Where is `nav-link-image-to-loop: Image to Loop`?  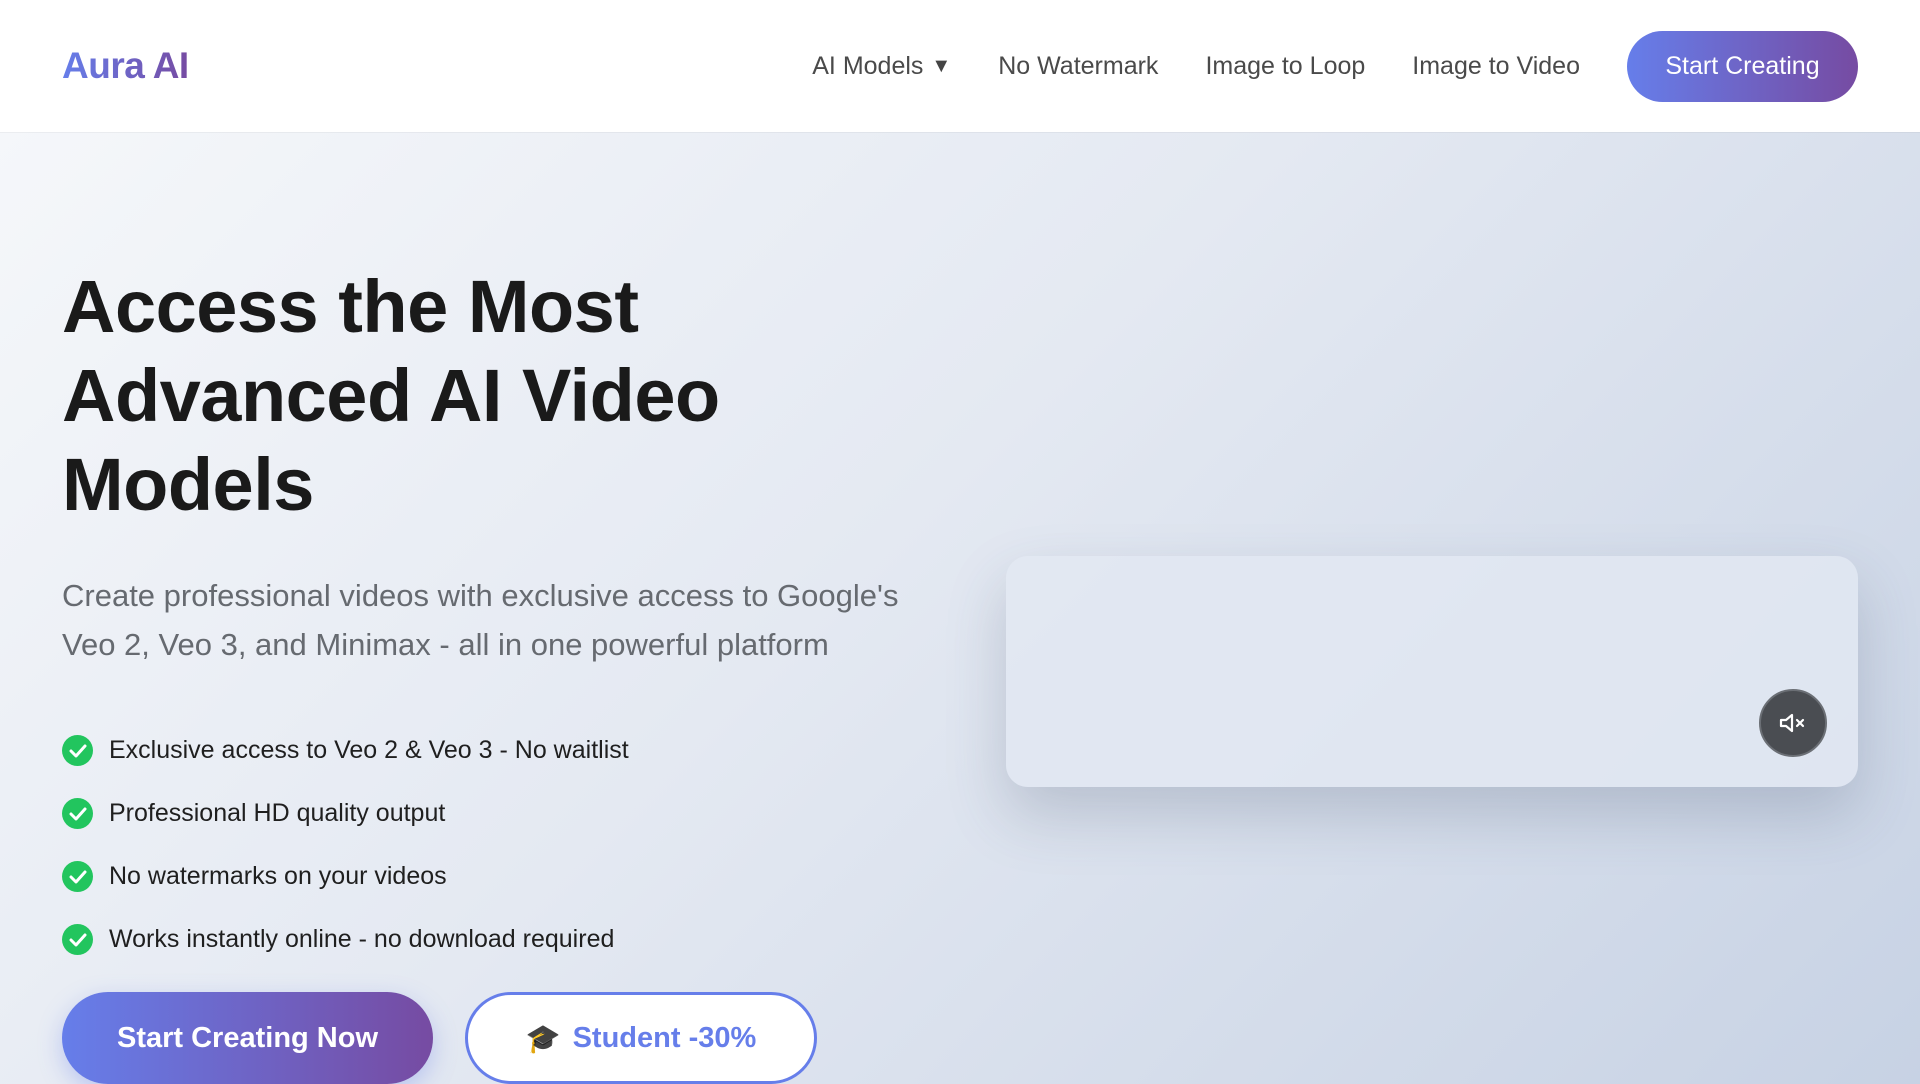
nav-link-image-to-loop: Image to Loop is located at coordinates (1285, 66).